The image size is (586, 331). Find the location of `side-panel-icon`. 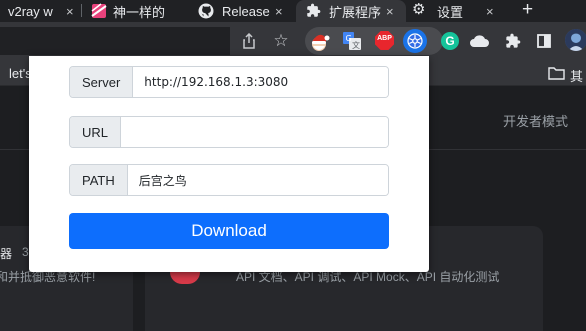

side-panel-icon is located at coordinates (544, 41).